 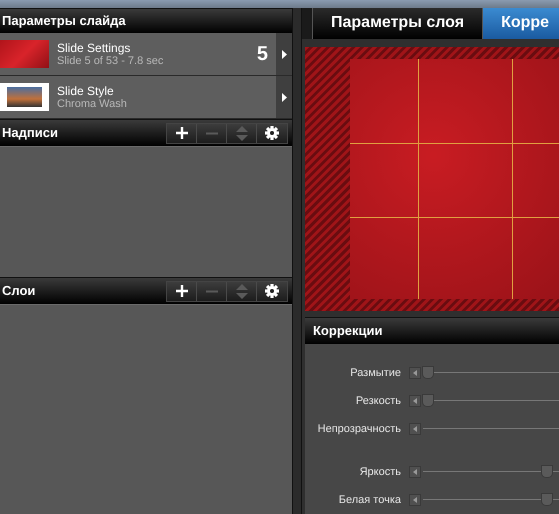 What do you see at coordinates (347, 331) in the screenshot?
I see `section-title: Коррекции` at bounding box center [347, 331].